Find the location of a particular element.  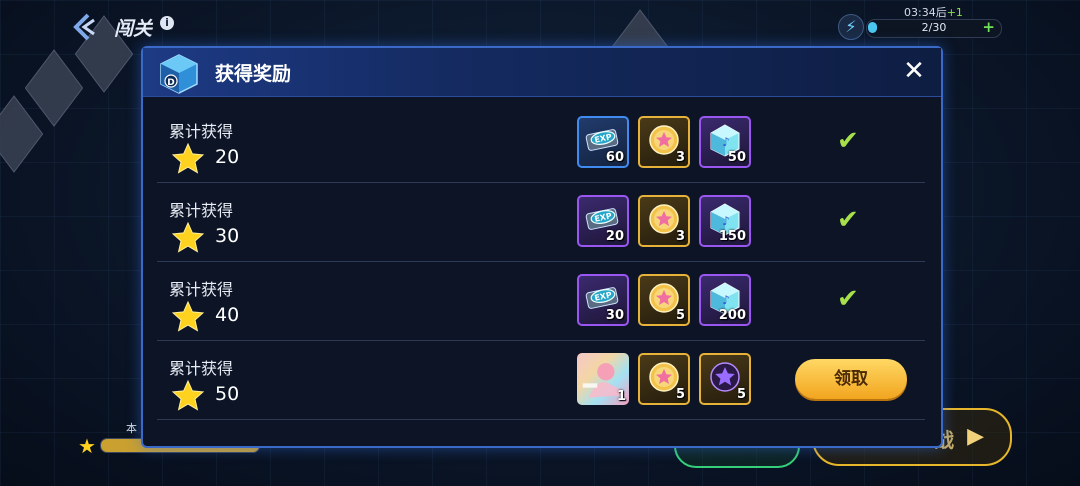

page-title: 闯关 is located at coordinates (133, 29).